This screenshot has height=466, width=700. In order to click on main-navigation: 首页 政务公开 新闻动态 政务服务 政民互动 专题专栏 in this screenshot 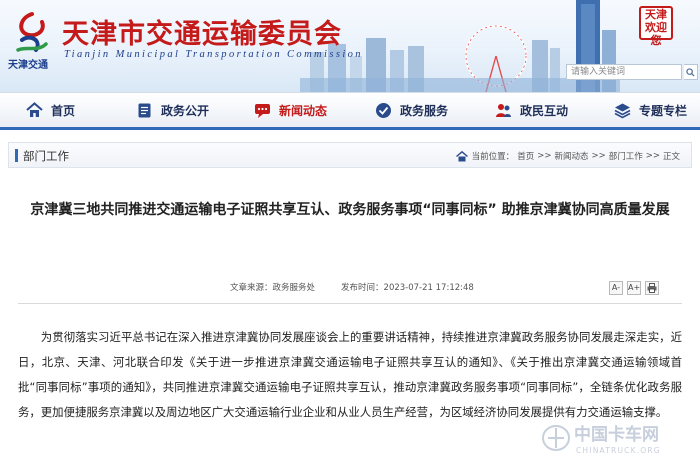, I will do `click(350, 111)`.